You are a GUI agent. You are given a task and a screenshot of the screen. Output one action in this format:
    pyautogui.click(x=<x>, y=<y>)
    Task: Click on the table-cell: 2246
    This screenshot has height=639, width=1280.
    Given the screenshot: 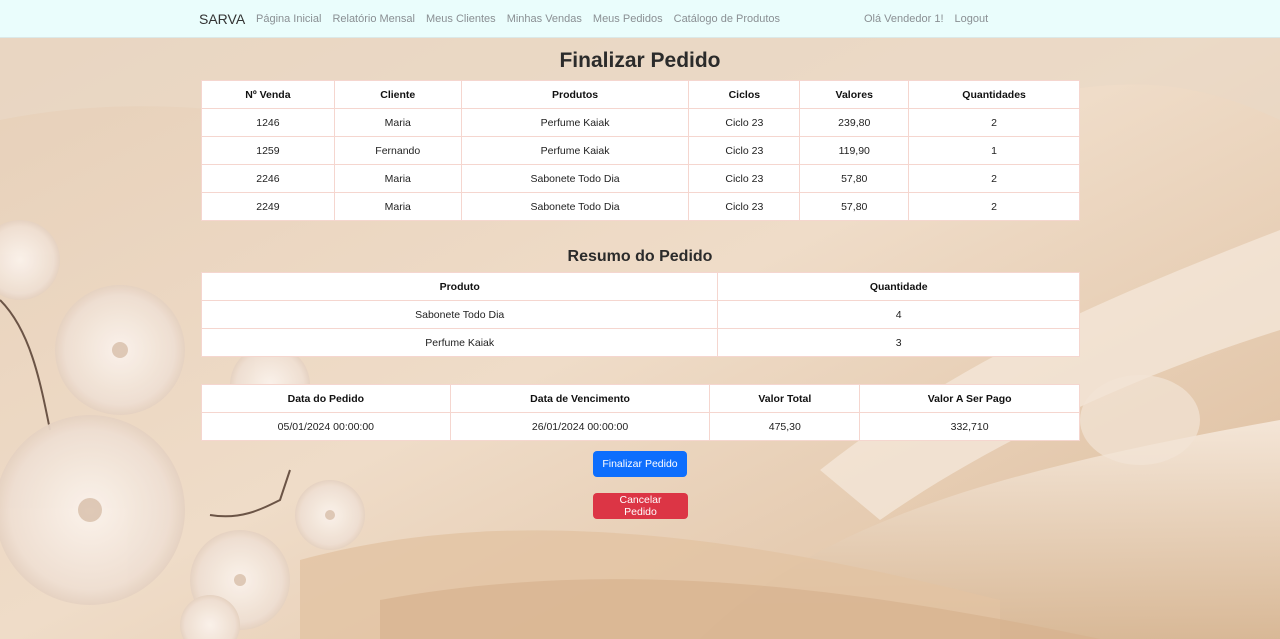 What is the action you would take?
    pyautogui.click(x=268, y=178)
    